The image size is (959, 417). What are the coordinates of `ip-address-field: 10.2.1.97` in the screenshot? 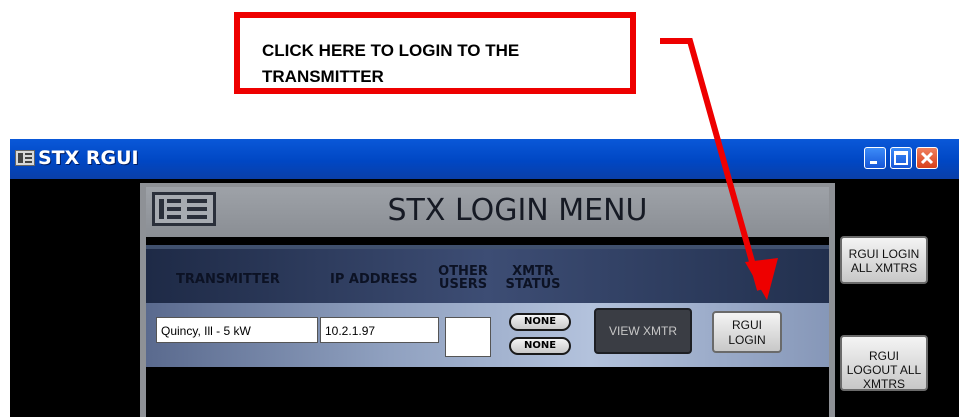 It's located at (379, 330).